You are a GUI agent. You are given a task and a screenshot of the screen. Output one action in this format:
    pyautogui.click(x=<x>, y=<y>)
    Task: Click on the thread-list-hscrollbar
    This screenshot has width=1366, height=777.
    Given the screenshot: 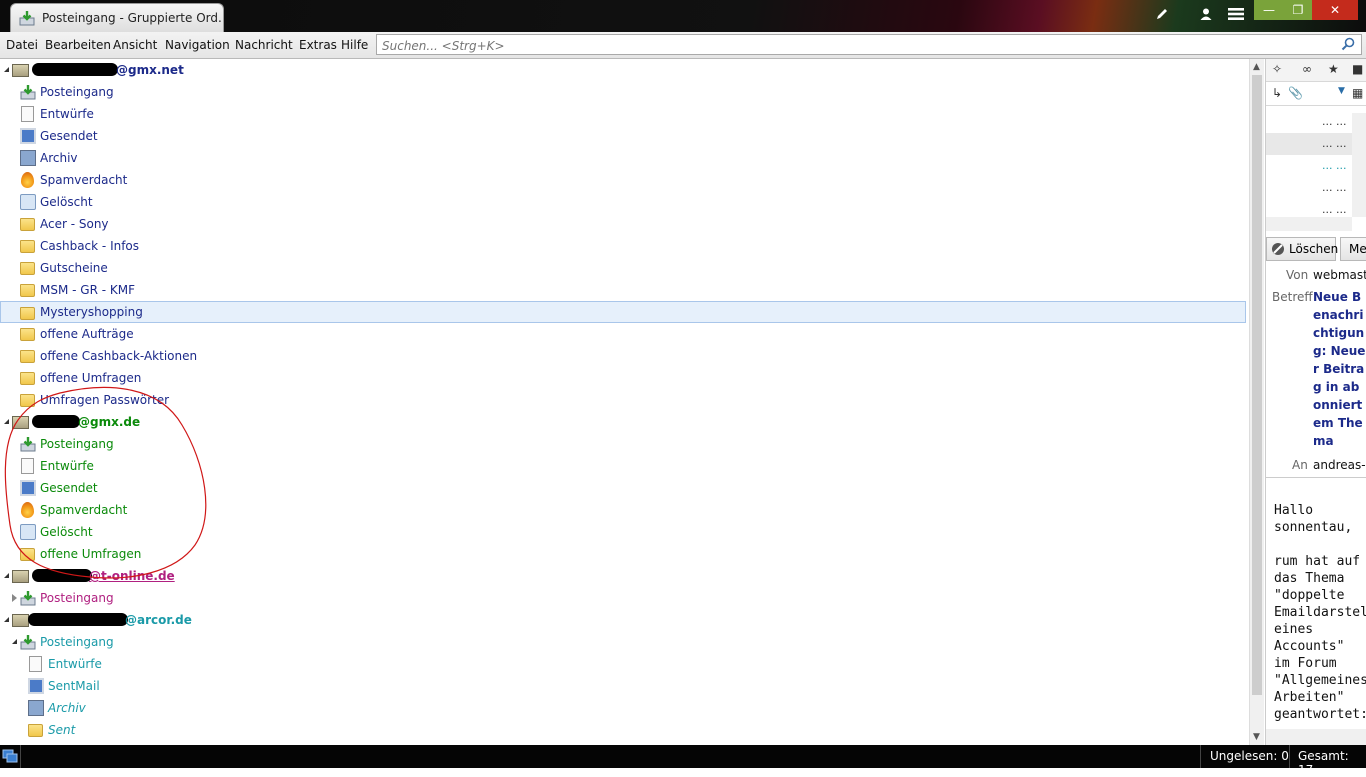 What is the action you would take?
    pyautogui.click(x=1309, y=224)
    